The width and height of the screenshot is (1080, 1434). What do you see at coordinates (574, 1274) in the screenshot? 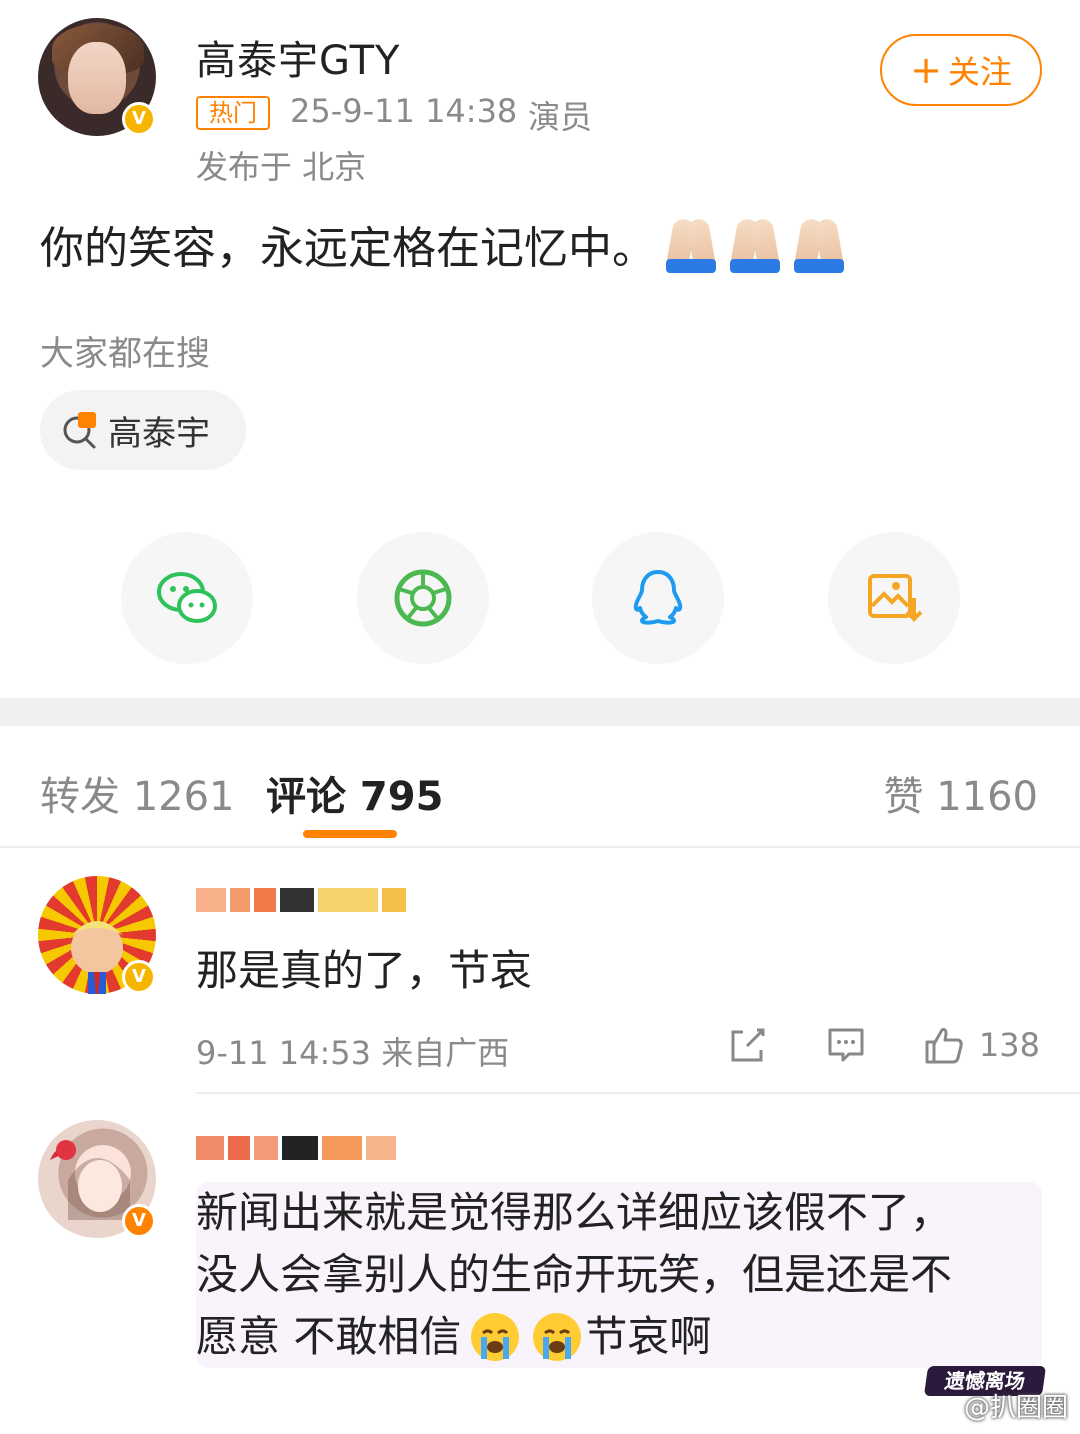
I see `comment-text-line: 没人会拿别人的生命开玩笑，但是还是不` at bounding box center [574, 1274].